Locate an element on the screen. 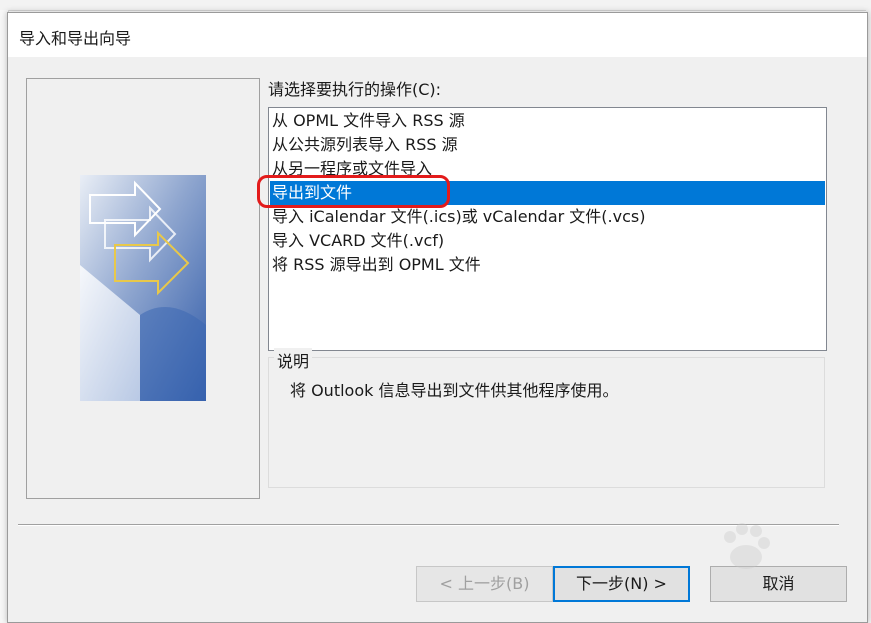 The height and width of the screenshot is (623, 871). option-import-public-feed-list: 从公共源列表导入 RSS 源 is located at coordinates (547, 145).